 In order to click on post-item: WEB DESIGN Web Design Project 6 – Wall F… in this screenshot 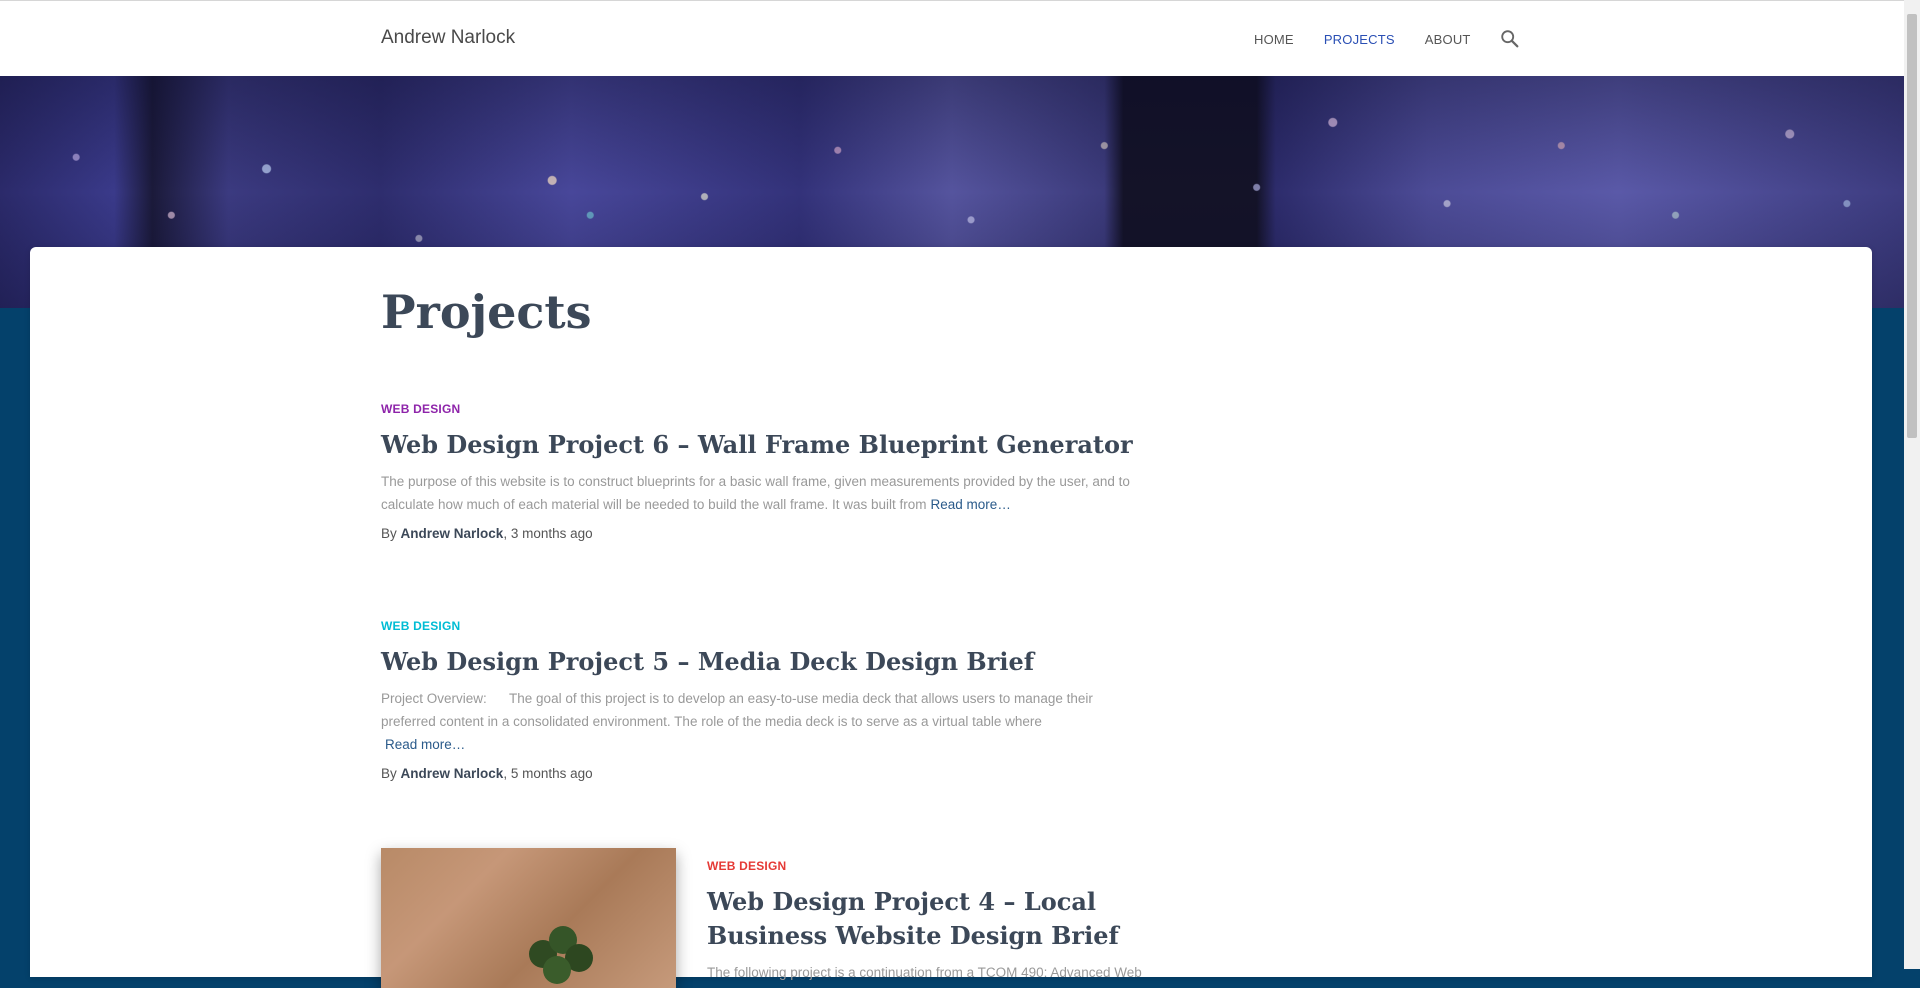, I will do `click(766, 470)`.